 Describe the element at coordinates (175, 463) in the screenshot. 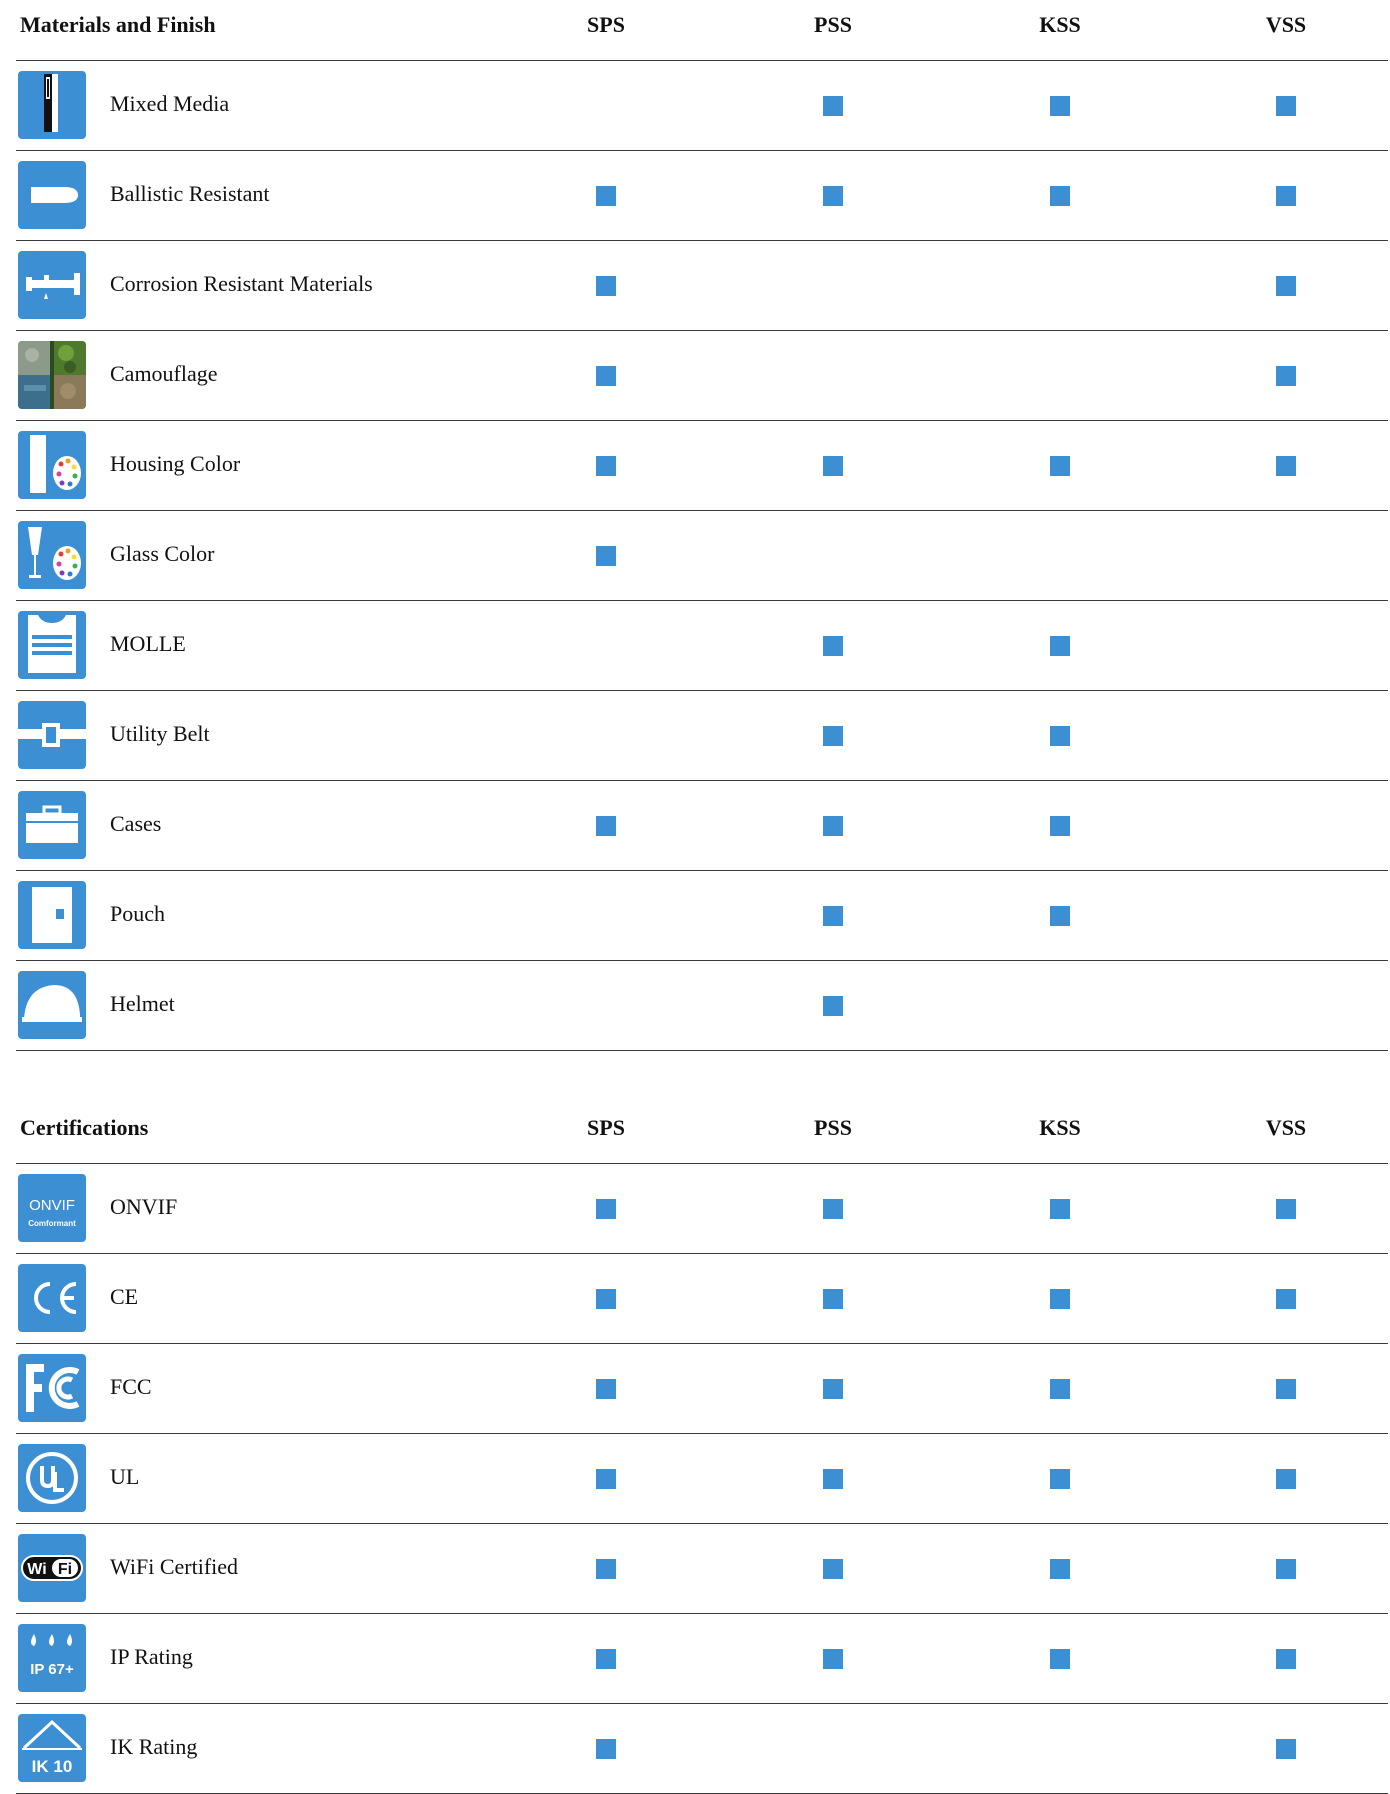

I see `row-label: Housing Color` at that location.